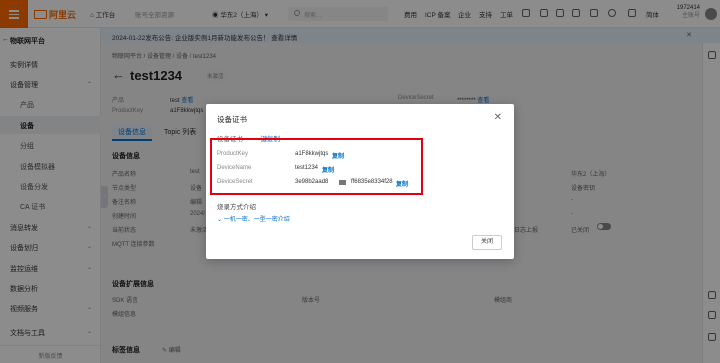  I want to click on close-button: 关闭, so click(487, 242).